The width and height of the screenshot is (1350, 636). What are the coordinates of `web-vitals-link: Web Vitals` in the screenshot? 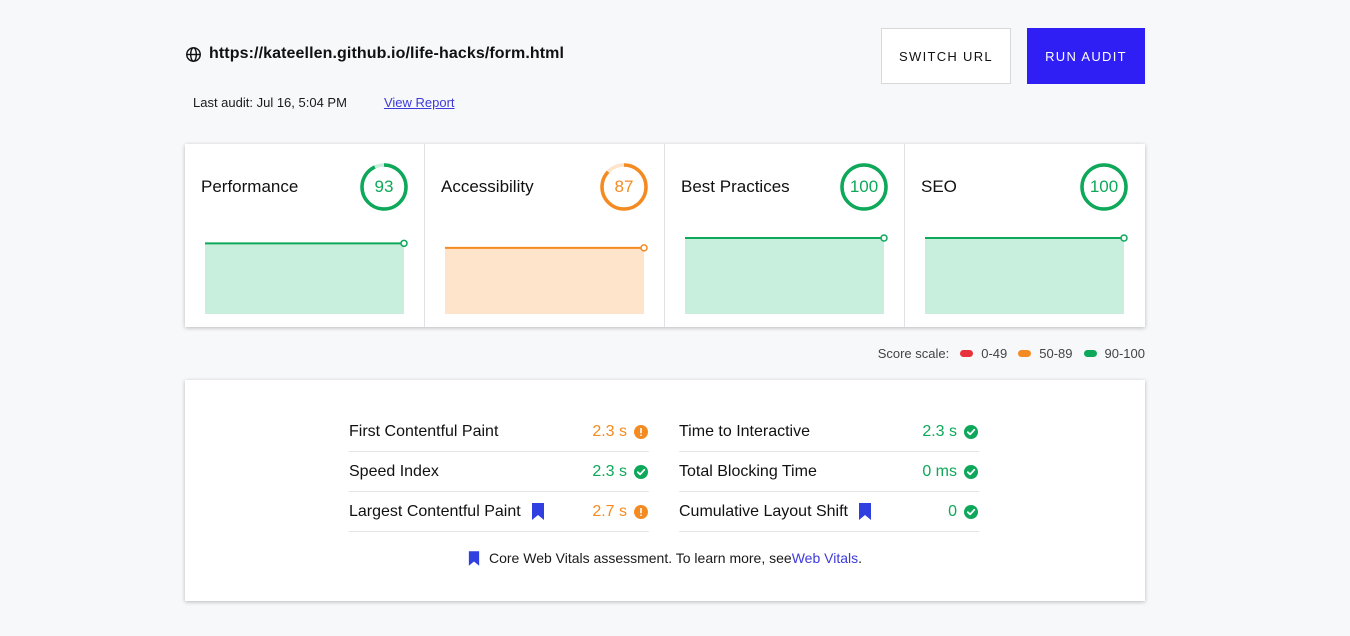 It's located at (825, 558).